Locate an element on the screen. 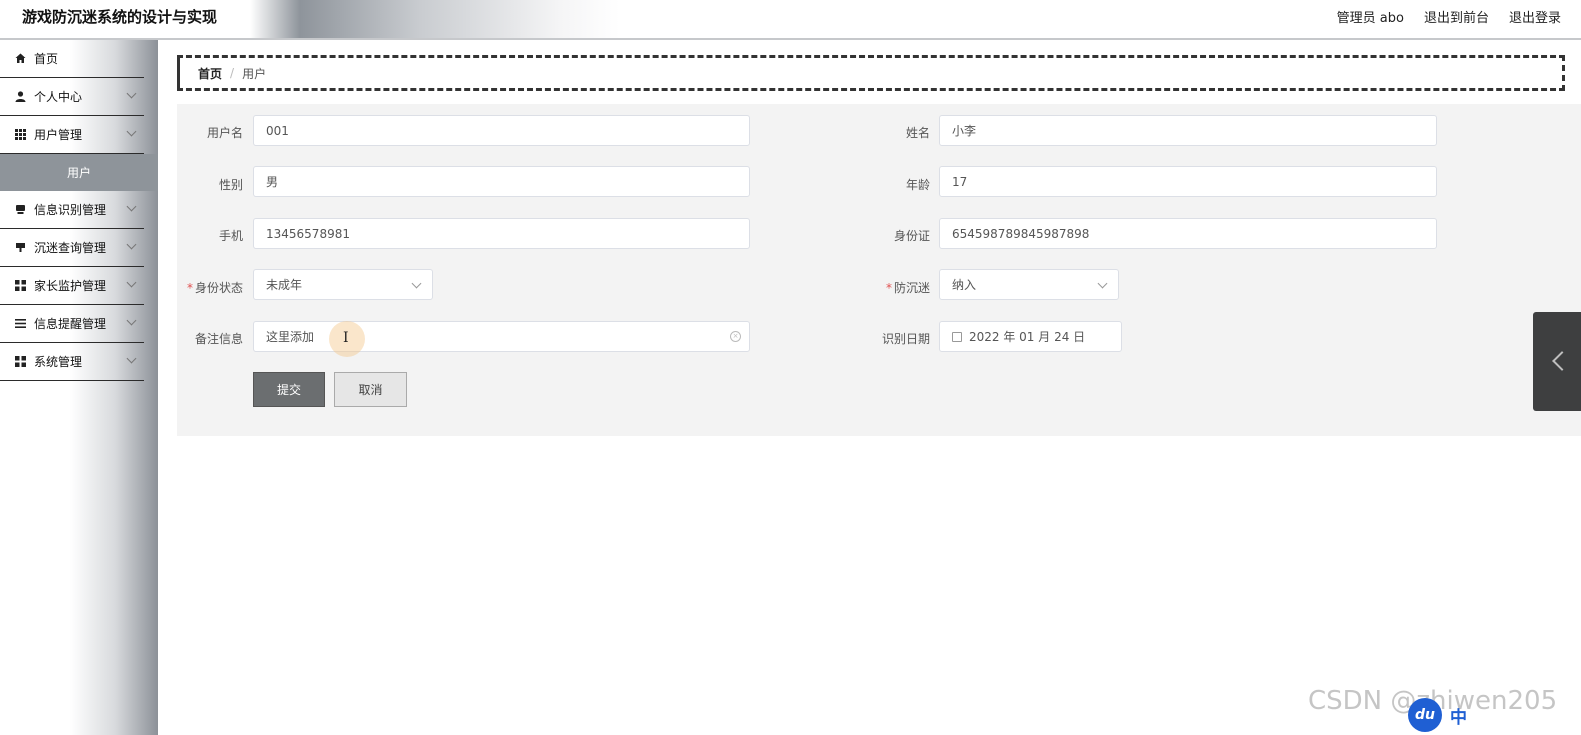  sidebar-item-label: 用户管理 is located at coordinates (58, 135).